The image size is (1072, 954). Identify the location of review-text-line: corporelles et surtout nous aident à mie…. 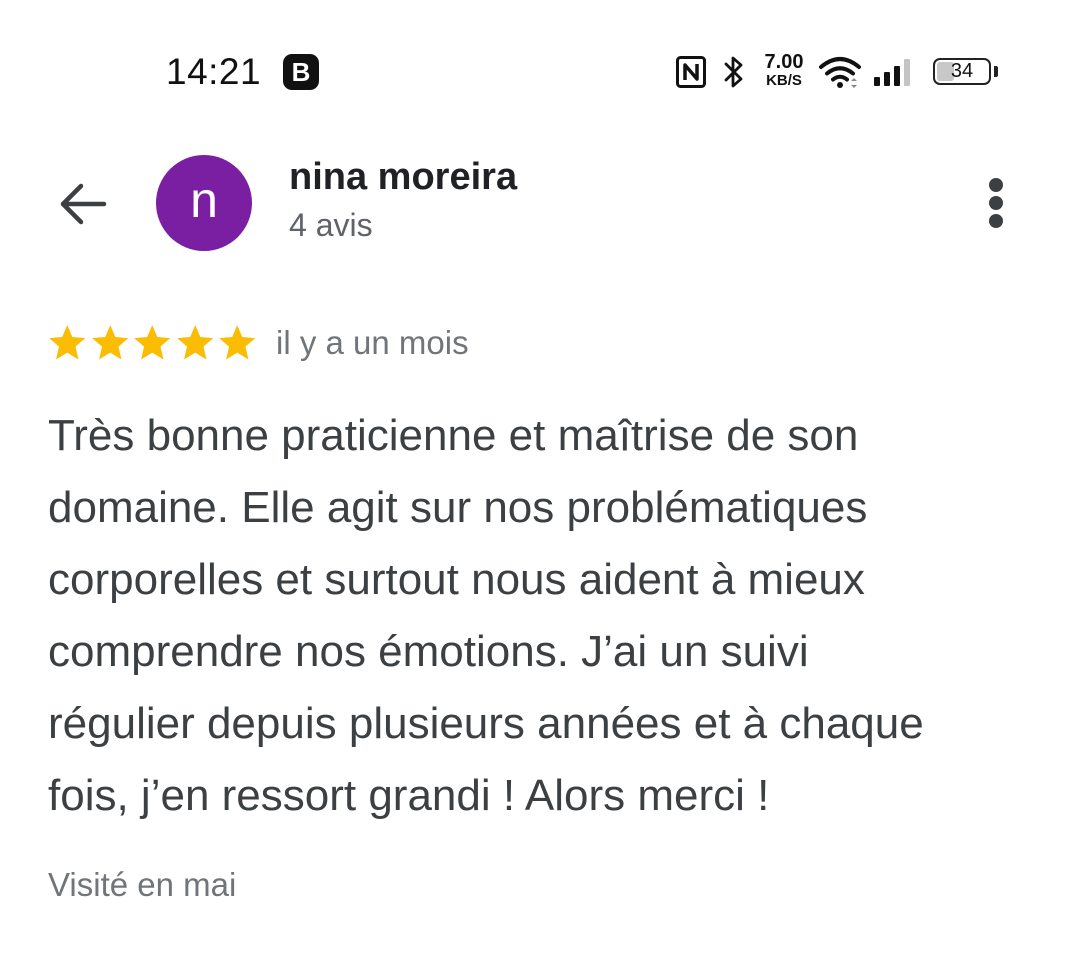
(456, 579).